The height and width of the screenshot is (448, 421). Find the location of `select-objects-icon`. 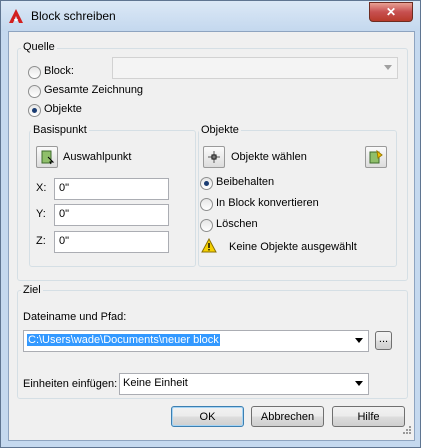

select-objects-icon is located at coordinates (214, 157).